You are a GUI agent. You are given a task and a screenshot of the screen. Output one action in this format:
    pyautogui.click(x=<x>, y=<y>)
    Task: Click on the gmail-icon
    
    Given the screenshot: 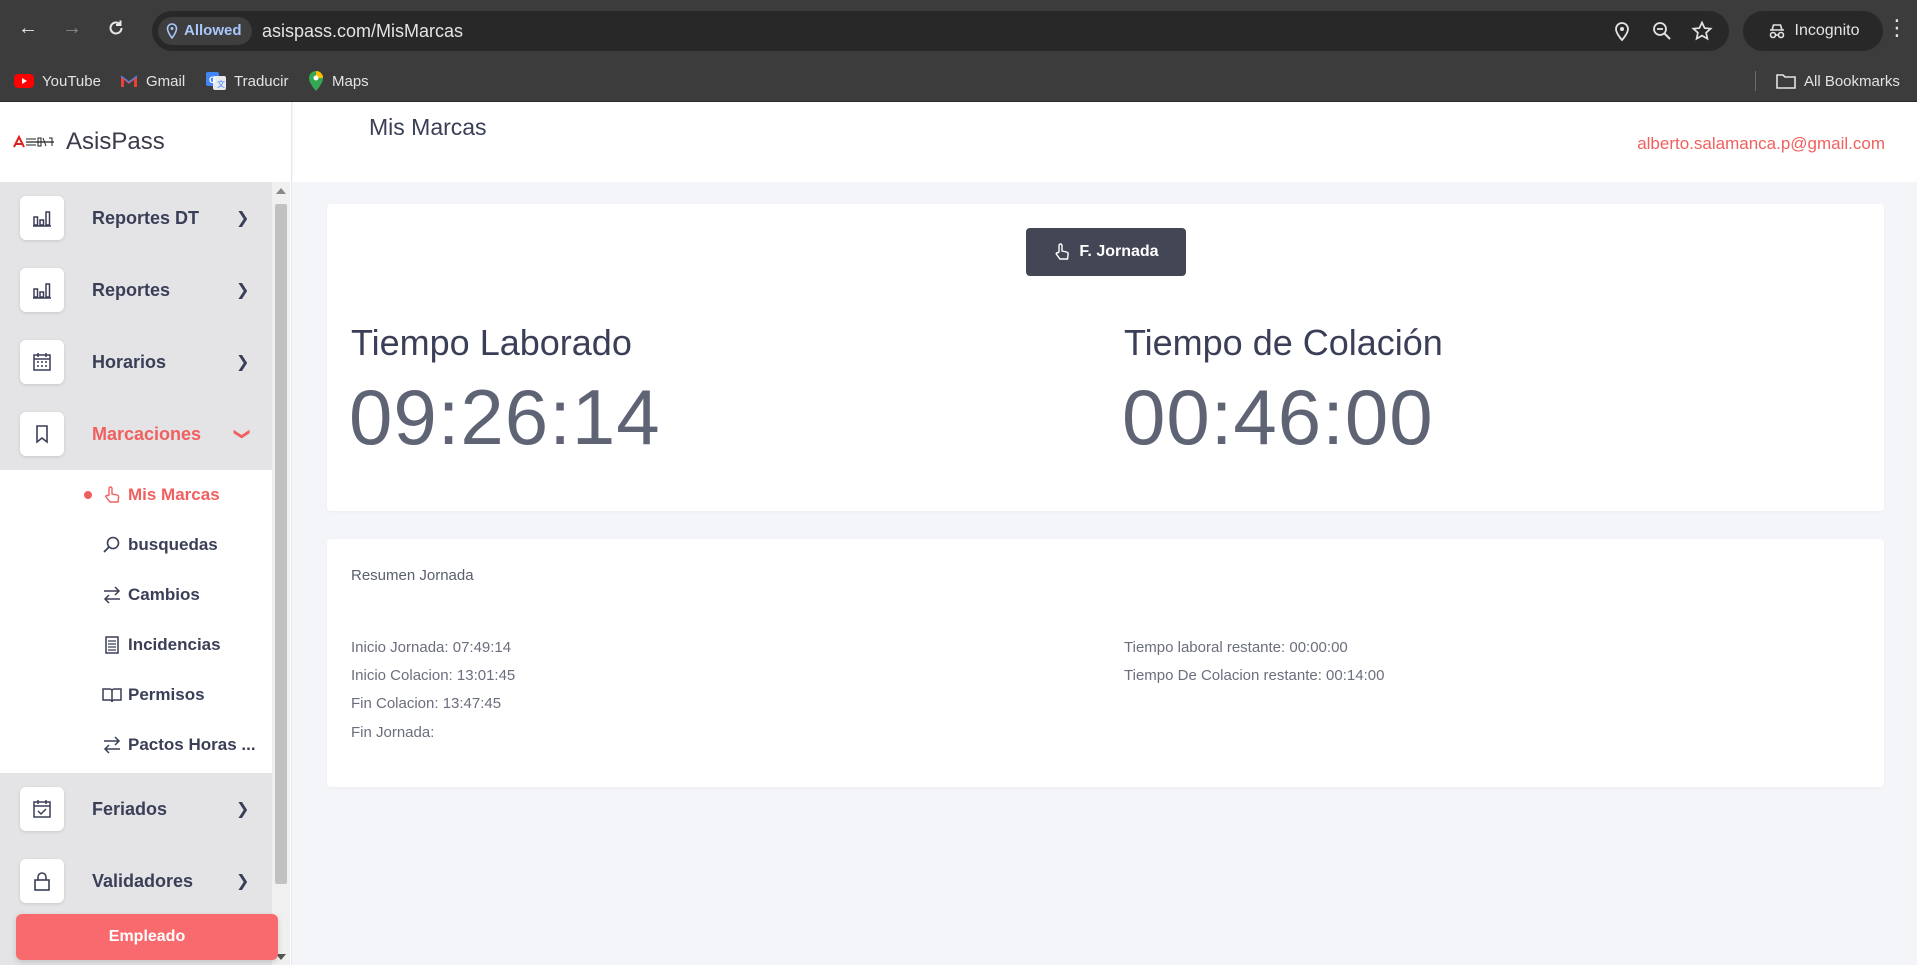 What is the action you would take?
    pyautogui.click(x=129, y=81)
    